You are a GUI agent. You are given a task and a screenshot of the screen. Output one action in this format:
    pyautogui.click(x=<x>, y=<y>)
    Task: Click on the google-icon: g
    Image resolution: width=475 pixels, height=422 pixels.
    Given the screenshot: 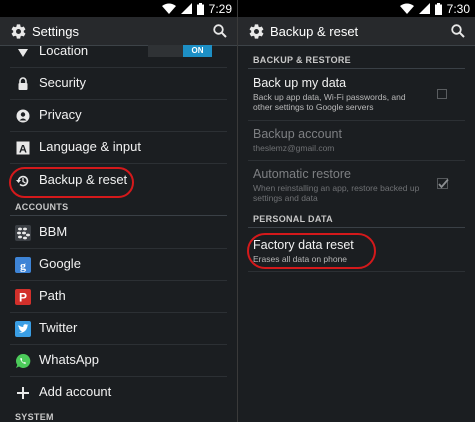 What is the action you would take?
    pyautogui.click(x=23, y=265)
    